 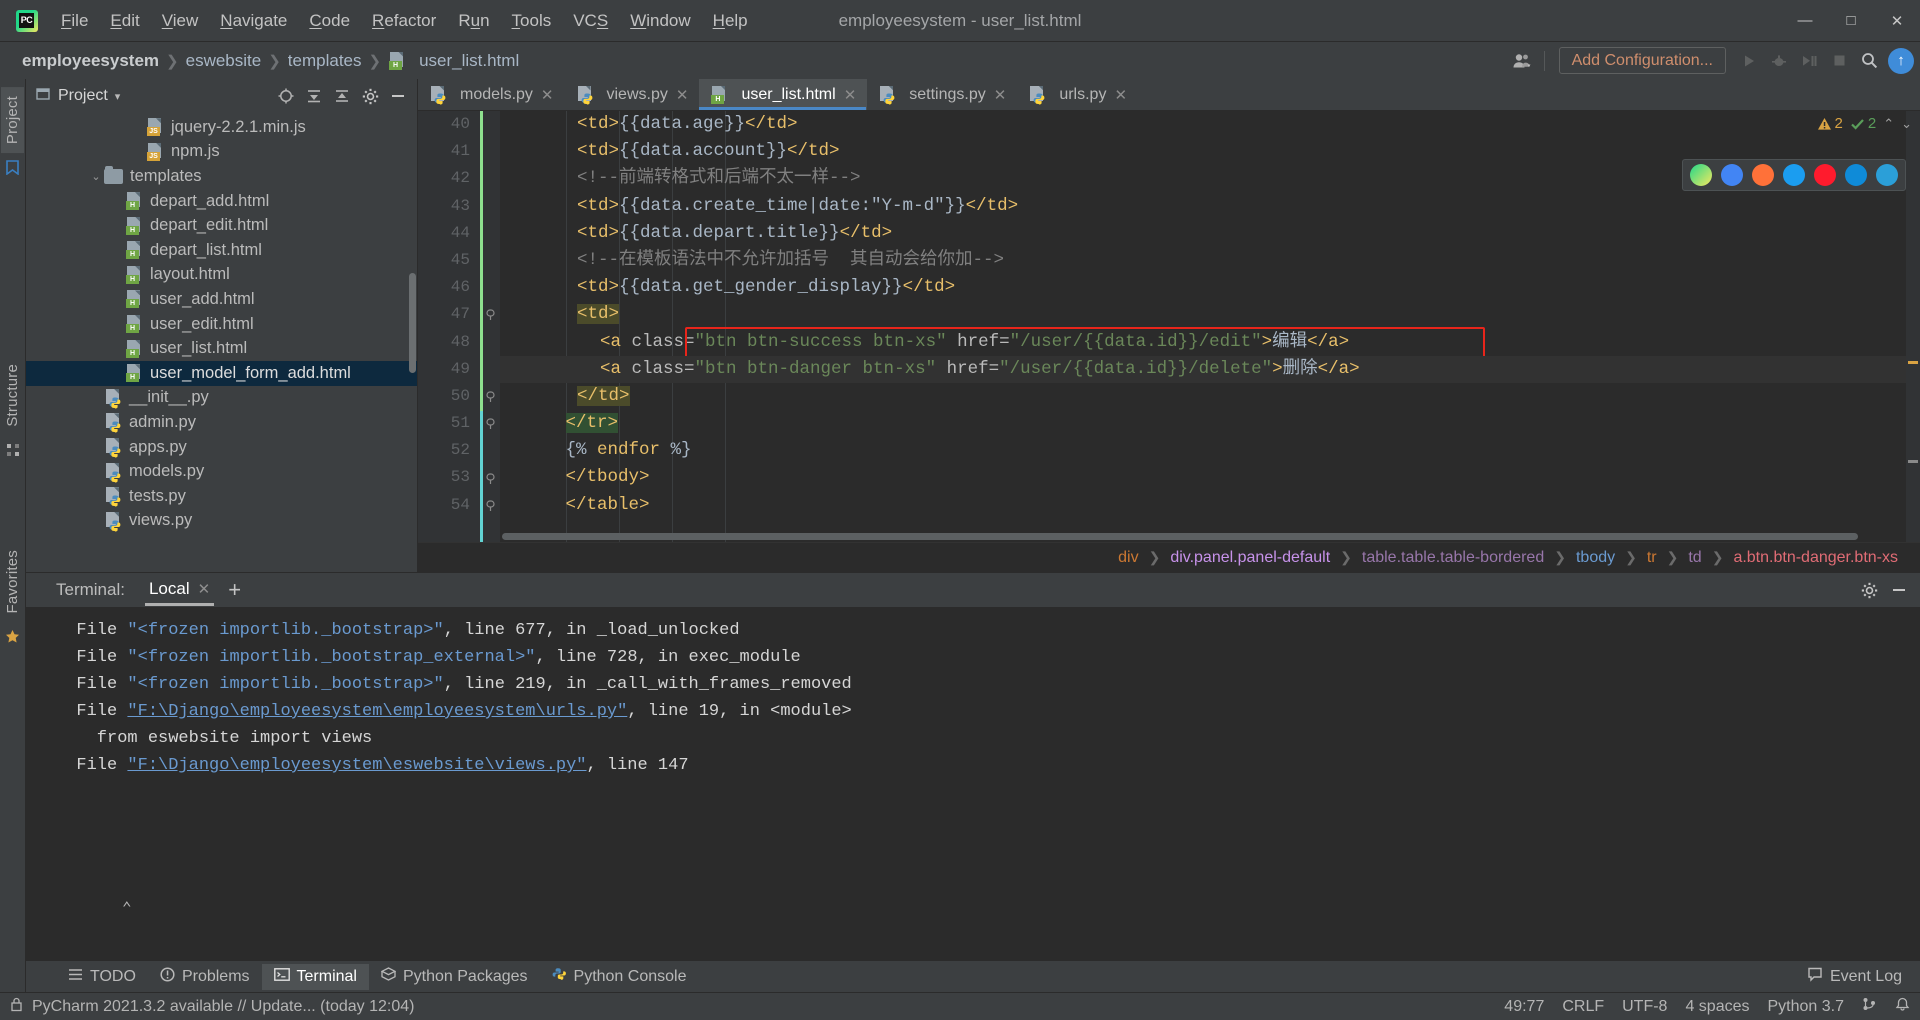 What do you see at coordinates (1210, 260) in the screenshot?
I see `code-line: <!--在模板语法中不允许加括号 其自动会给你加-->` at bounding box center [1210, 260].